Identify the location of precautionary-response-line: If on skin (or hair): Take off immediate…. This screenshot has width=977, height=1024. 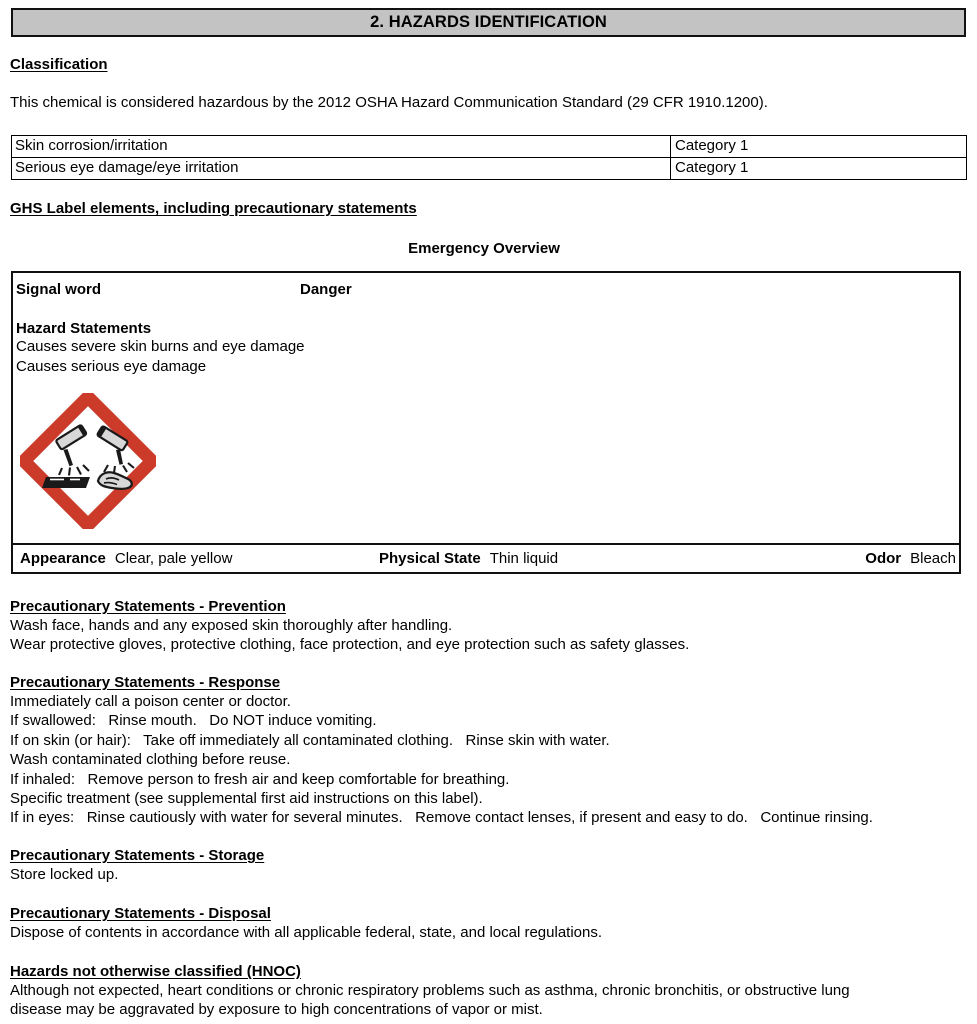
(310, 740).